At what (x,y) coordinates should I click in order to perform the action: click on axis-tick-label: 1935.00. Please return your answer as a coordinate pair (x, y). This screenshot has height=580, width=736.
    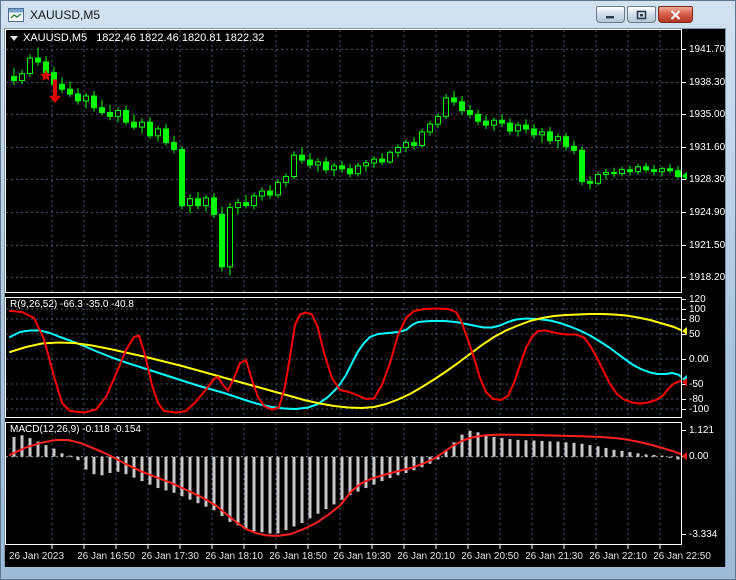
    Looking at the image, I should click on (707, 114).